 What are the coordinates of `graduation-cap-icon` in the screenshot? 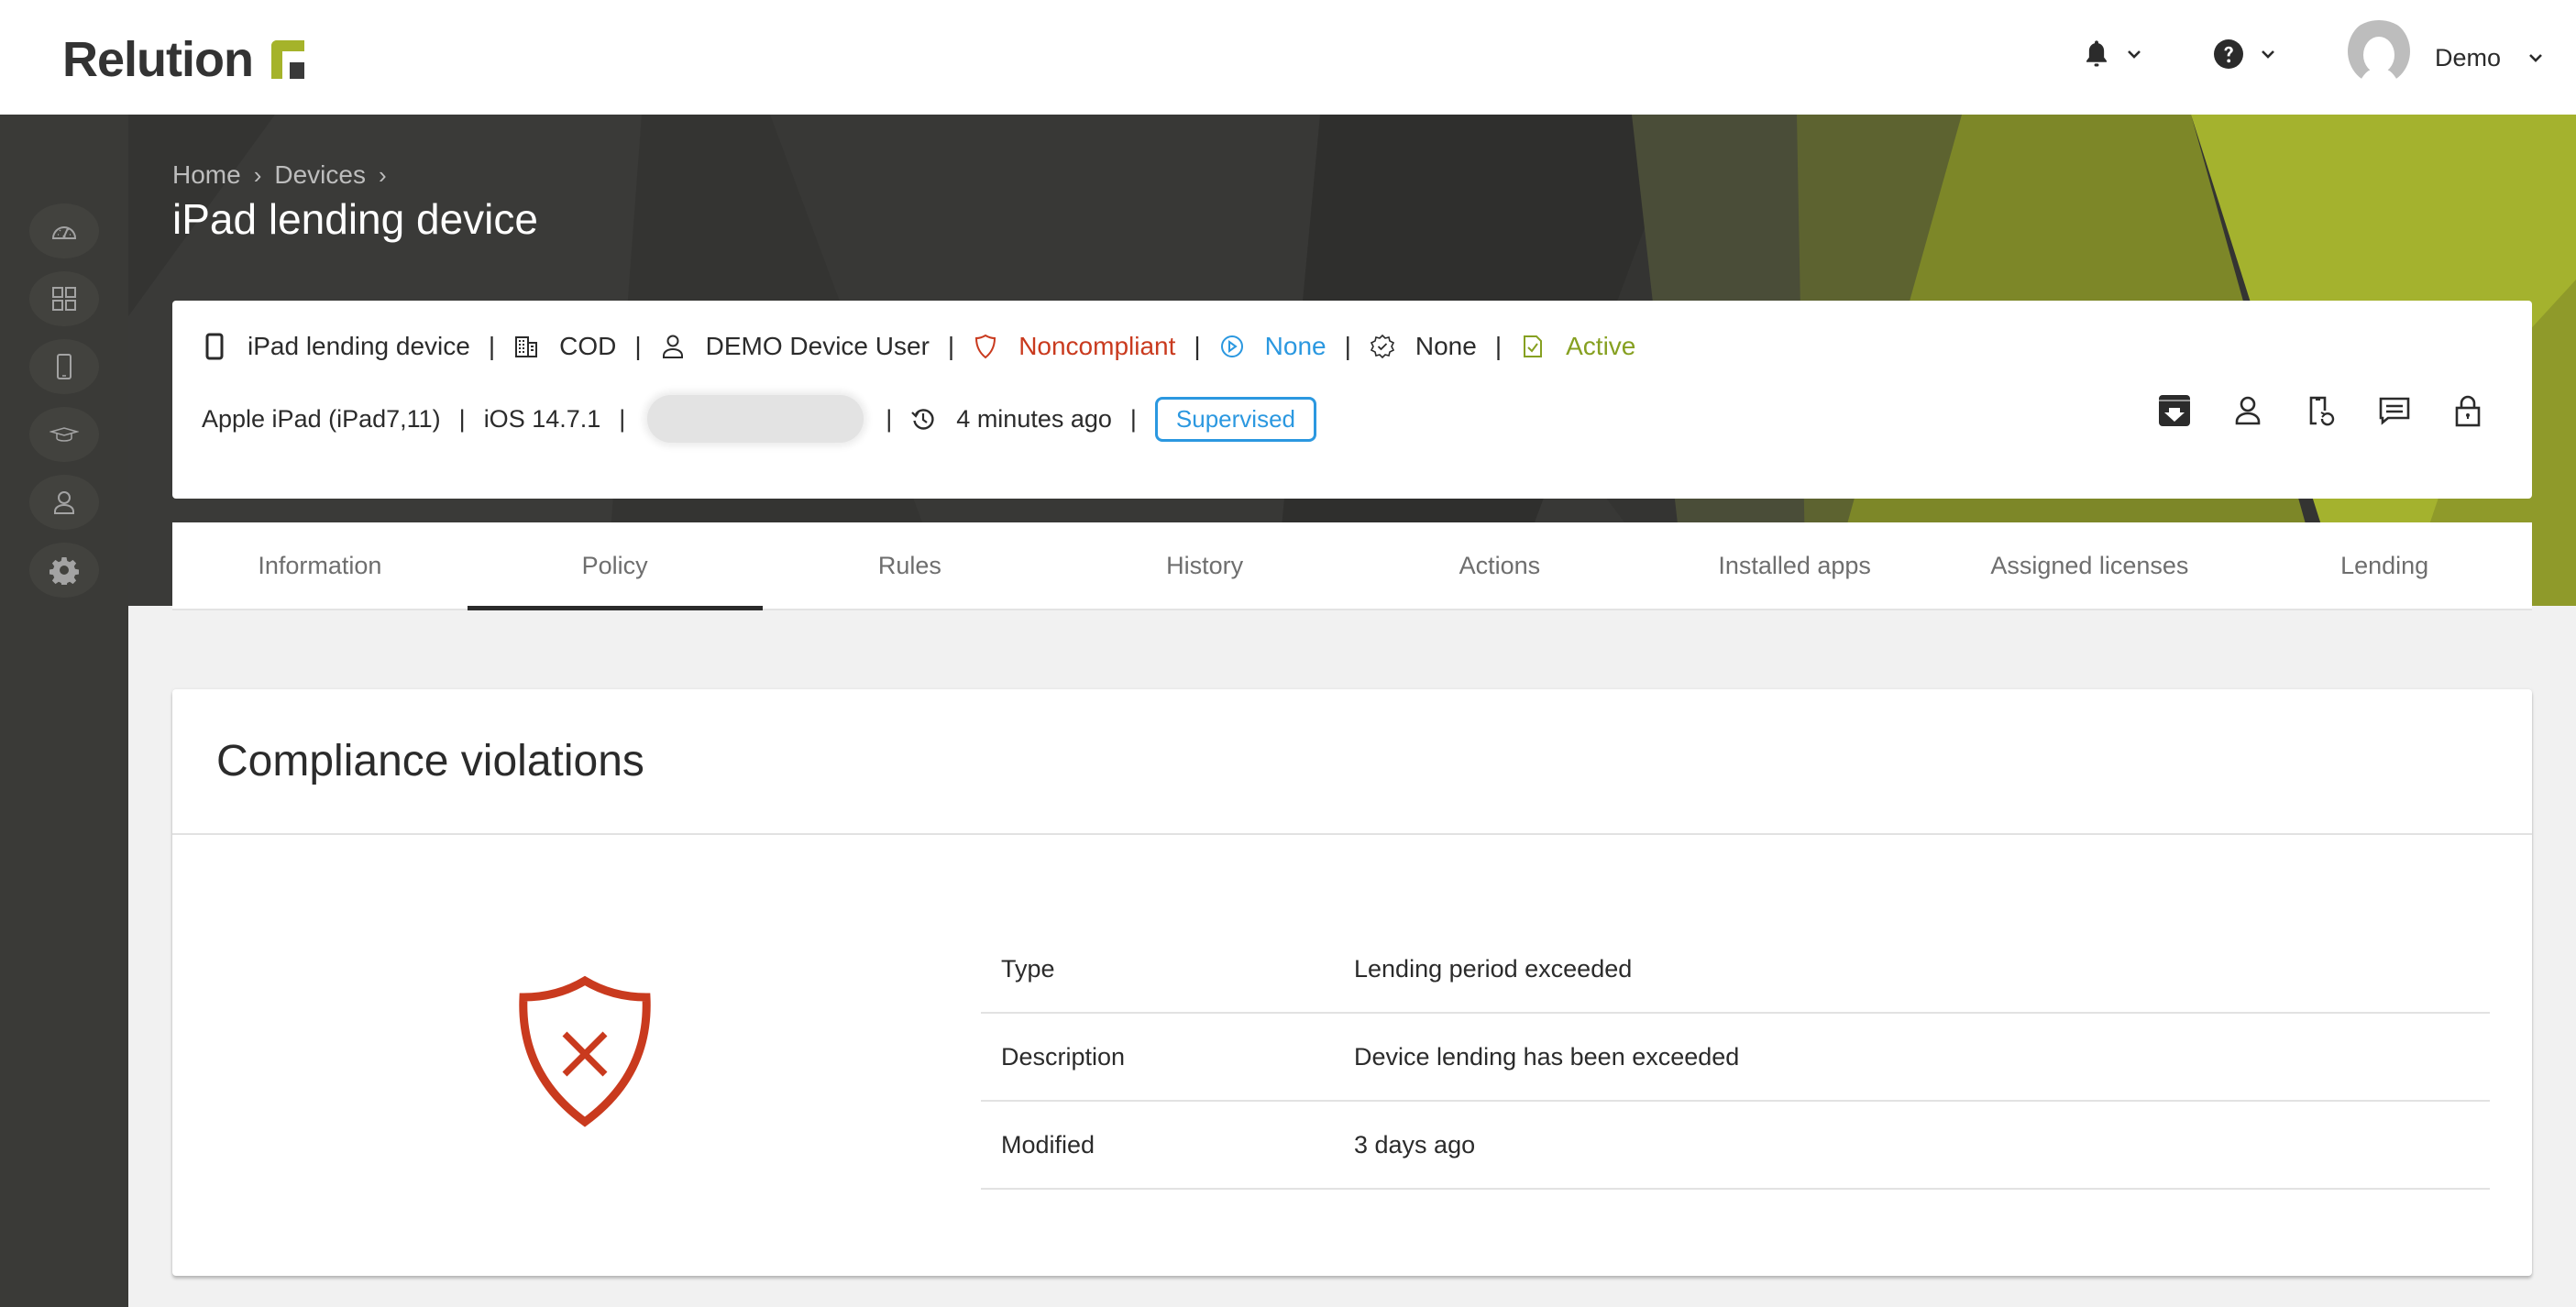 It's located at (64, 434).